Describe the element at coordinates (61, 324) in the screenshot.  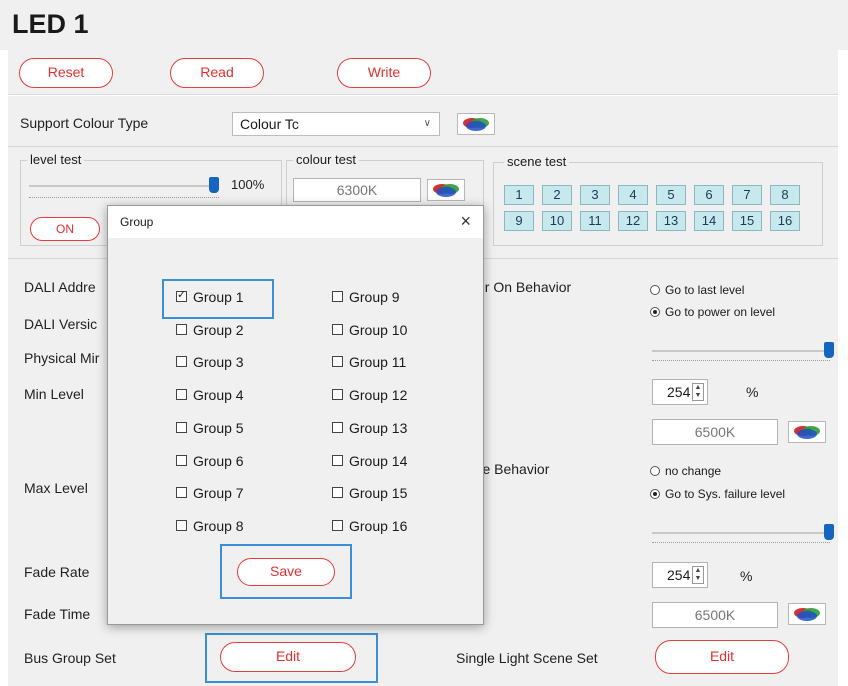
I see `dali-version-label: DALI Versic` at that location.